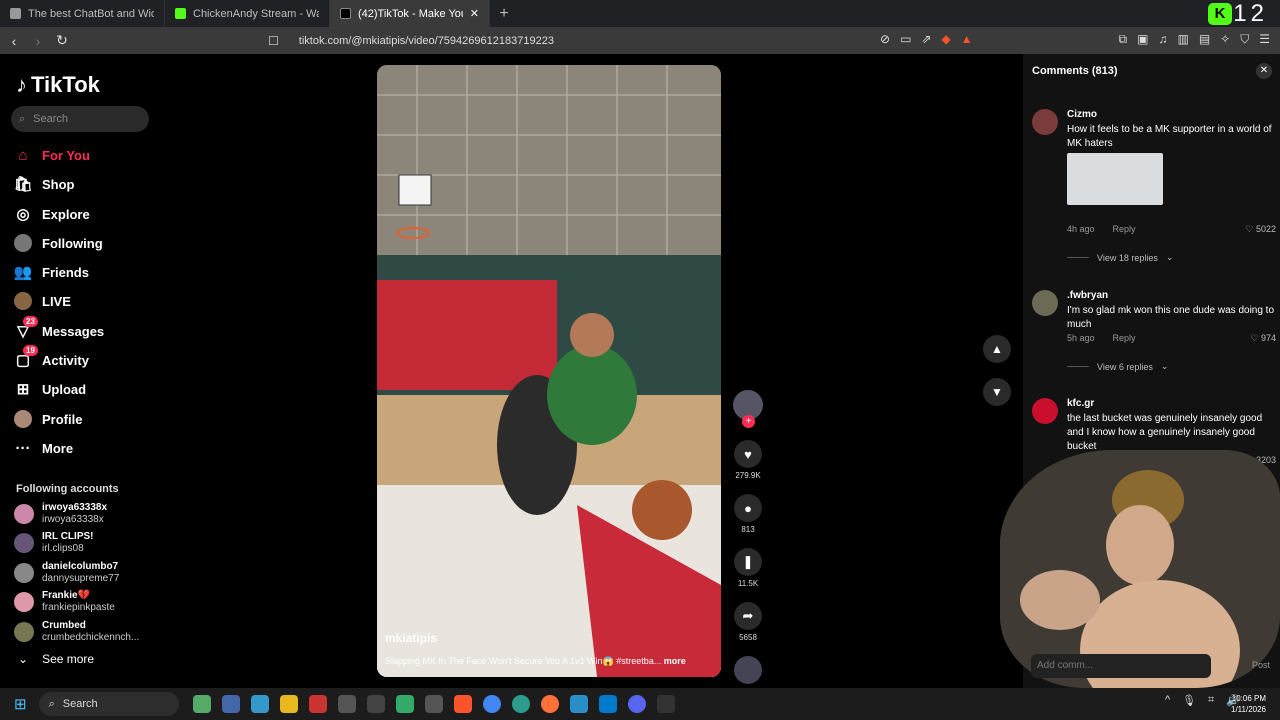 The image size is (1280, 720). Describe the element at coordinates (675, 661) in the screenshot. I see `caption-more-button: more` at that location.